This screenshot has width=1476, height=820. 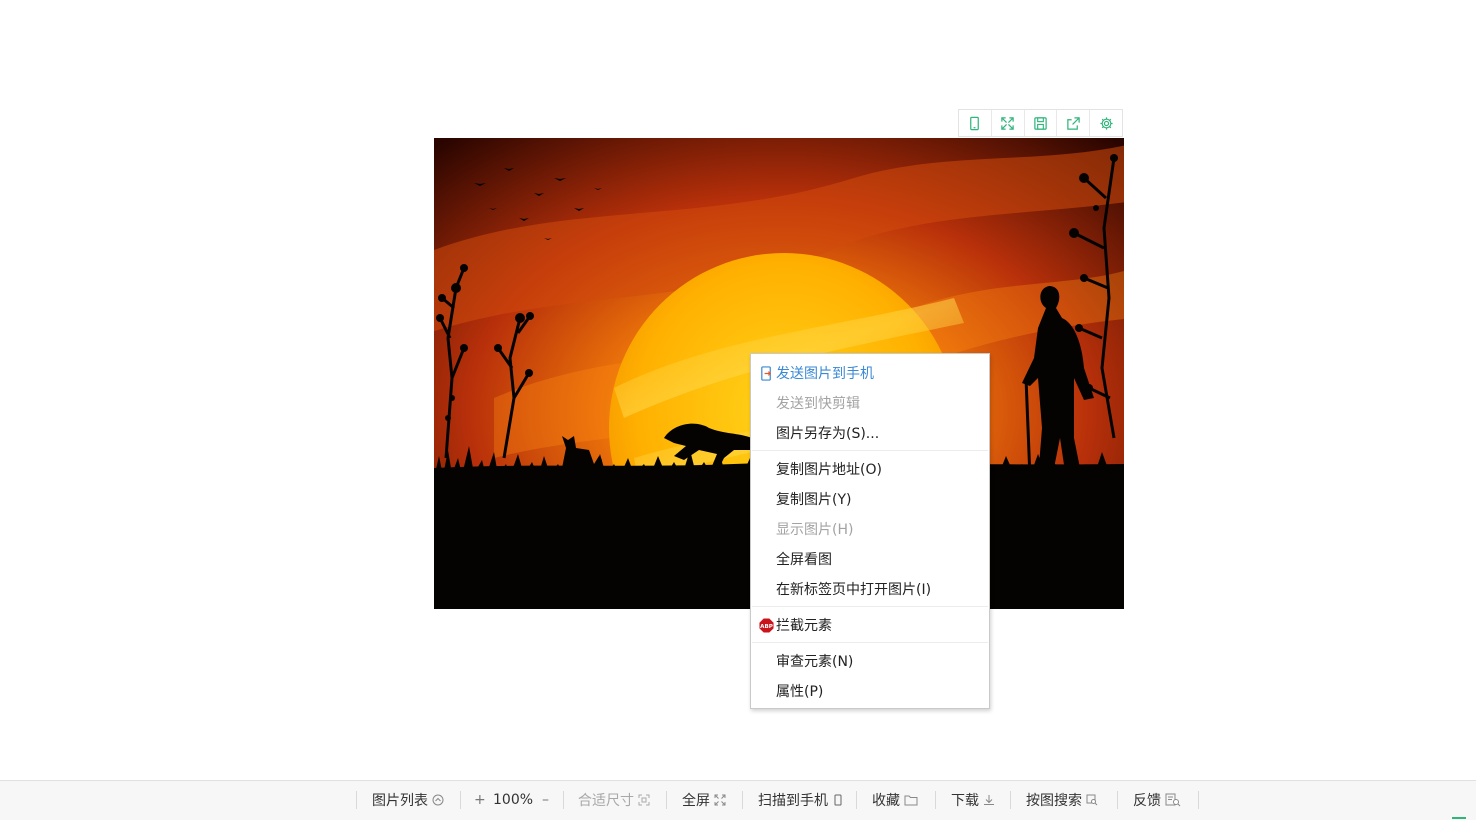 What do you see at coordinates (815, 662) in the screenshot?
I see `menu-label: 审查元素(N)` at bounding box center [815, 662].